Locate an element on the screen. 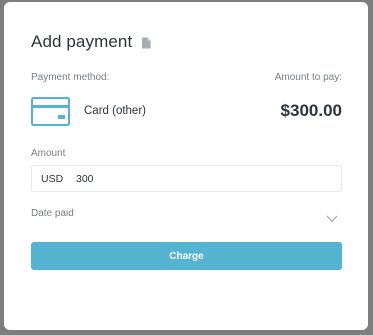 The height and width of the screenshot is (335, 373). amount-to-pay-value: $300.00 is located at coordinates (311, 110).